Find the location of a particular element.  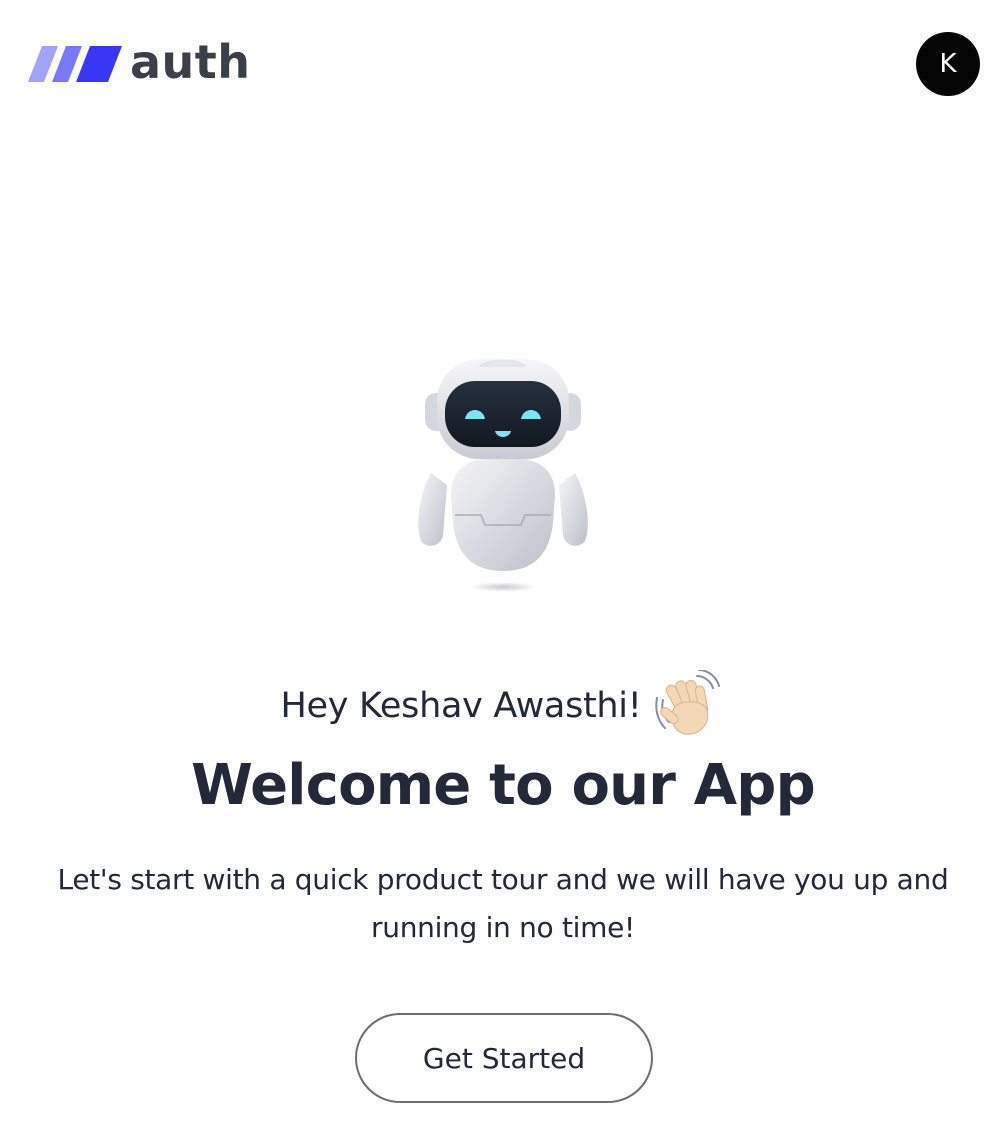

waving-hand-icon is located at coordinates (688, 702).